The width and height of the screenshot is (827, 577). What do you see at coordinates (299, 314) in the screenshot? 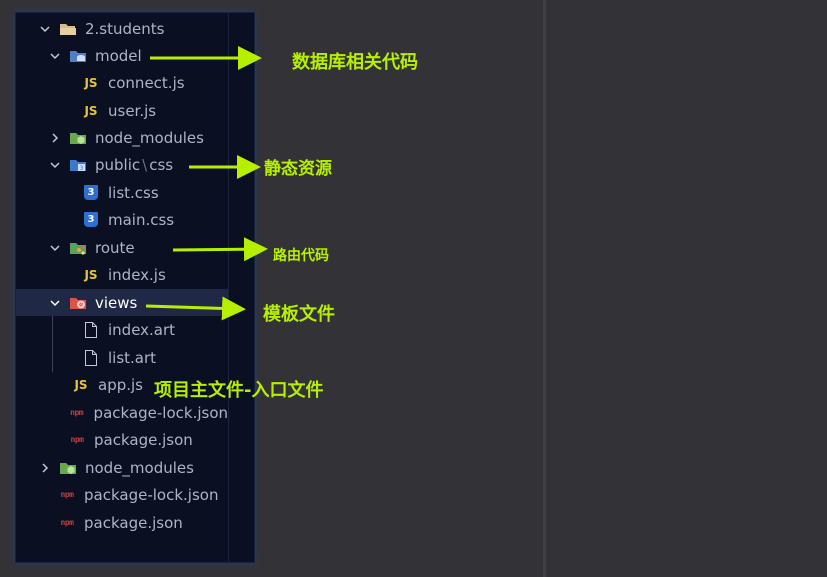
I see `annotation-views: 模板文件` at bounding box center [299, 314].